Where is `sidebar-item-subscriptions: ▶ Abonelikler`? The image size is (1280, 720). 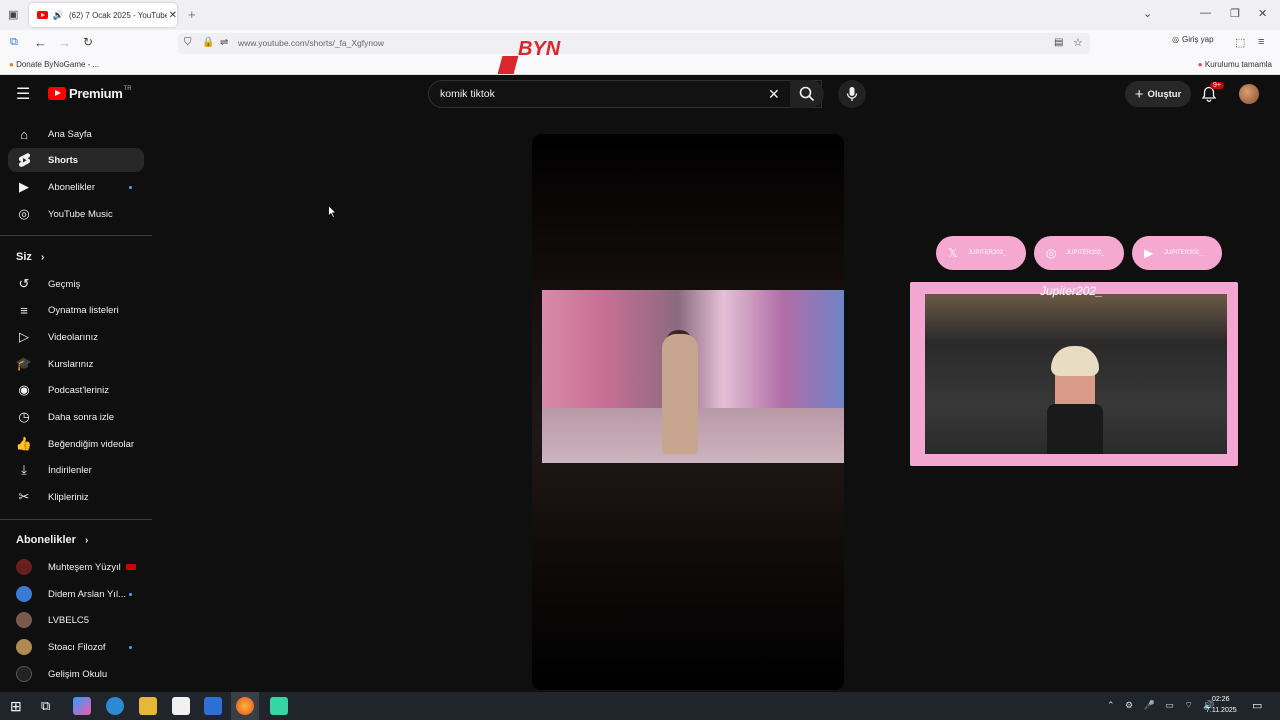
sidebar-item-subscriptions: ▶ Abonelikler is located at coordinates (76, 187).